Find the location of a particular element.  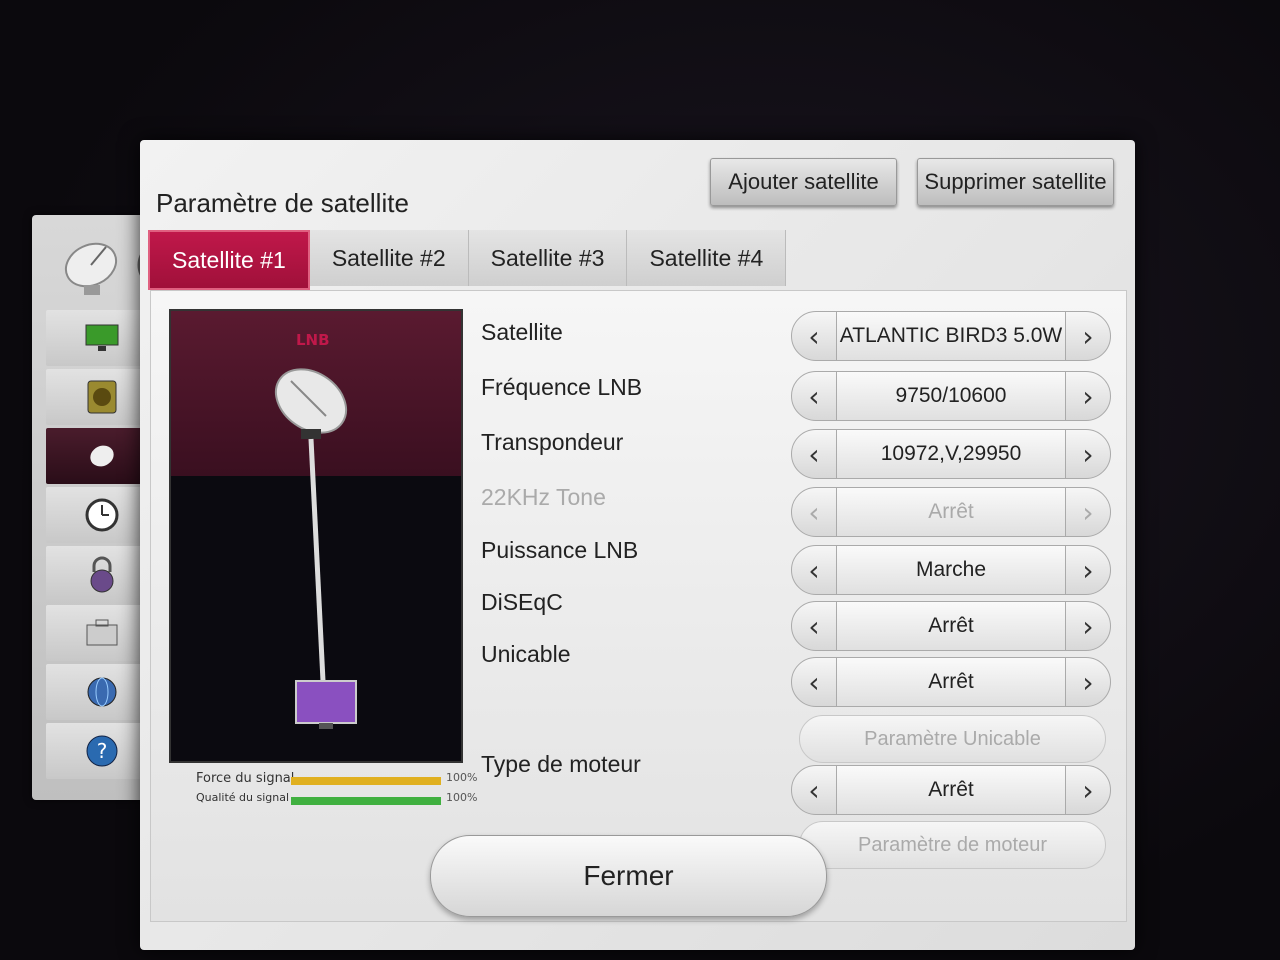

transponder-label: Transpondeur is located at coordinates (552, 442).